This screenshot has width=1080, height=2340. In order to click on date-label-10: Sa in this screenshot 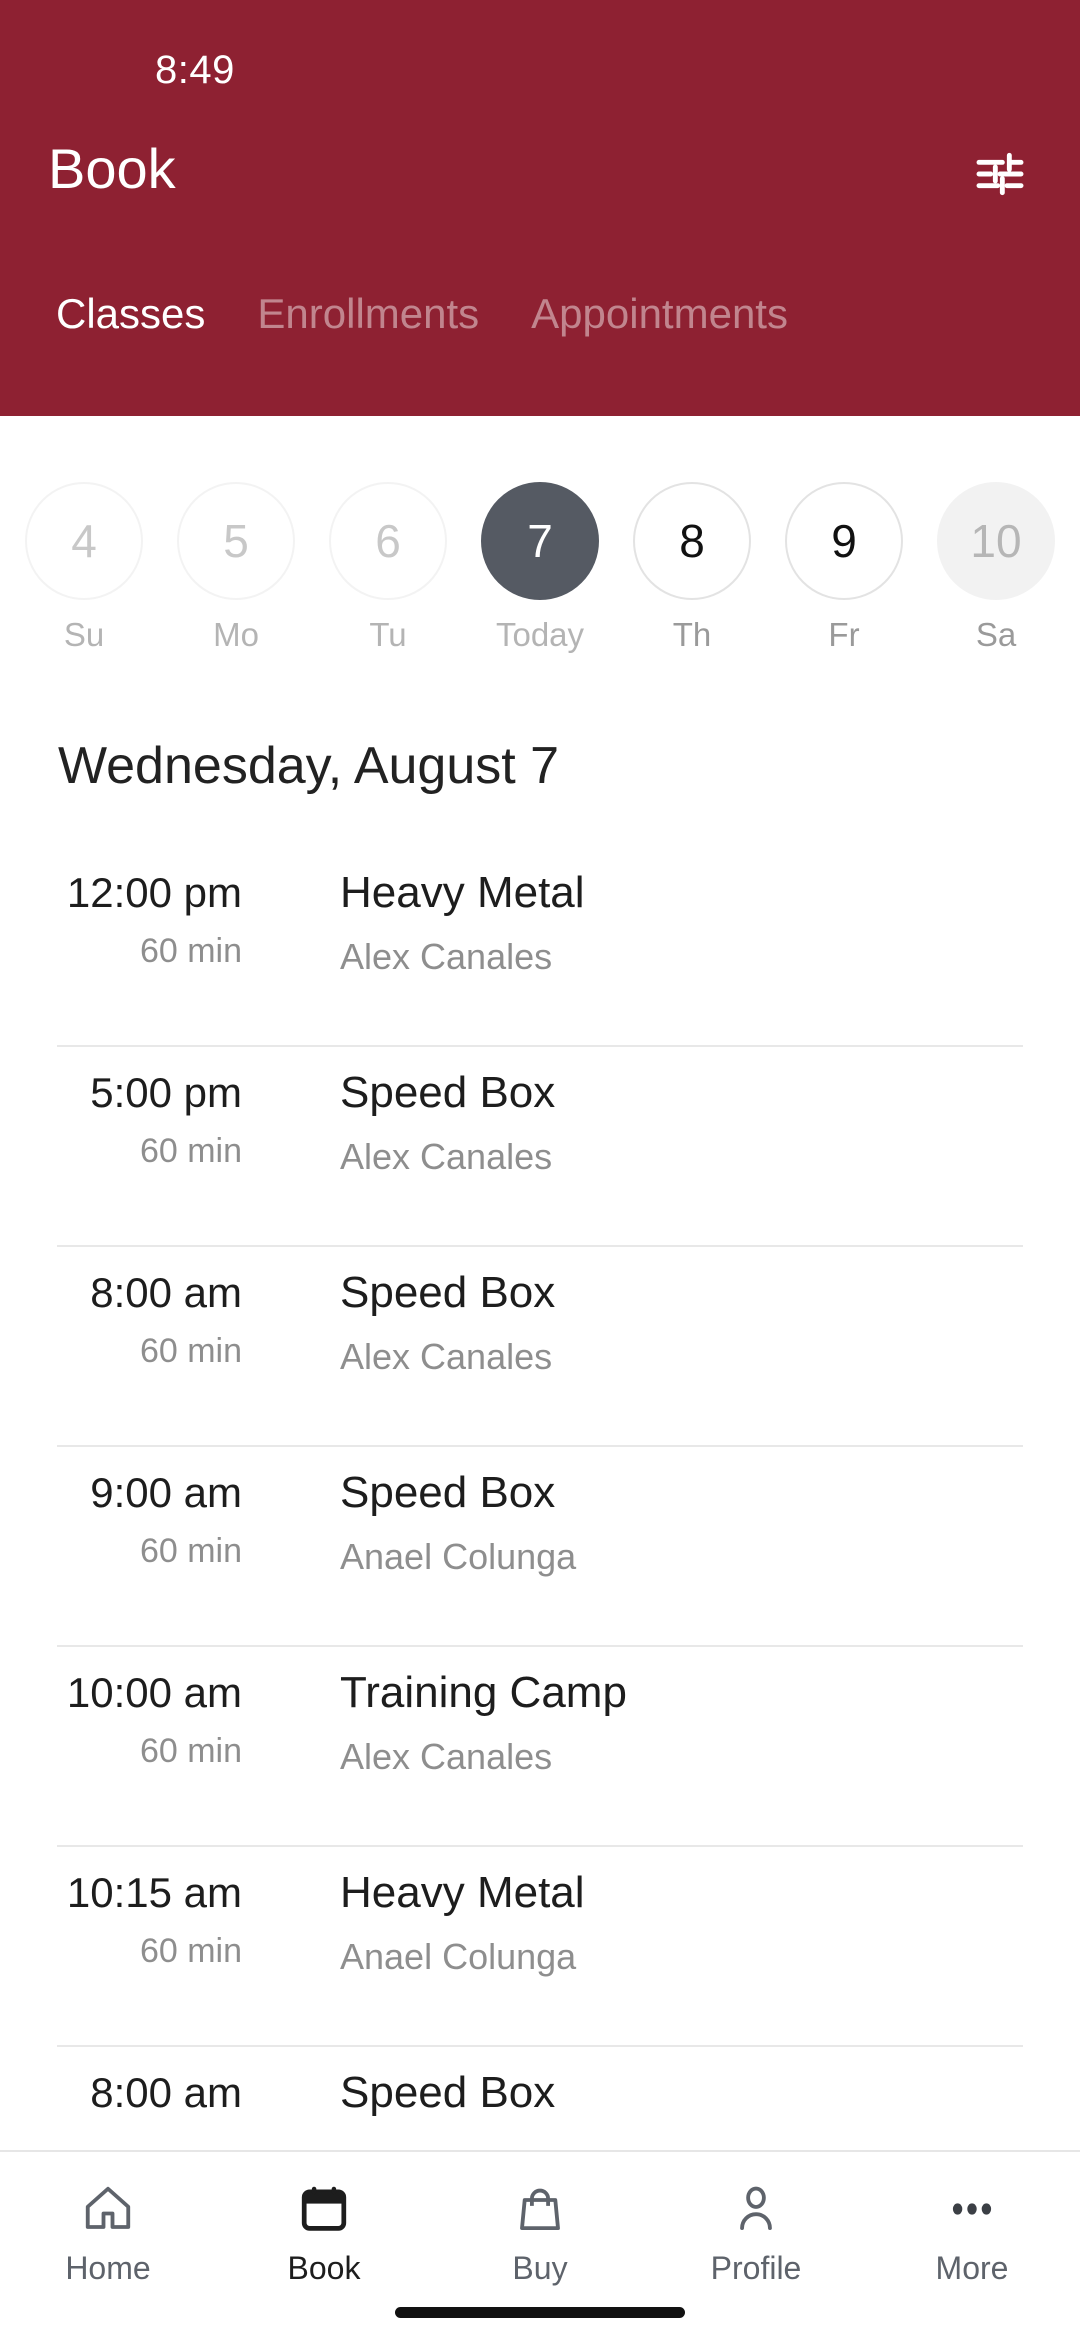, I will do `click(996, 634)`.